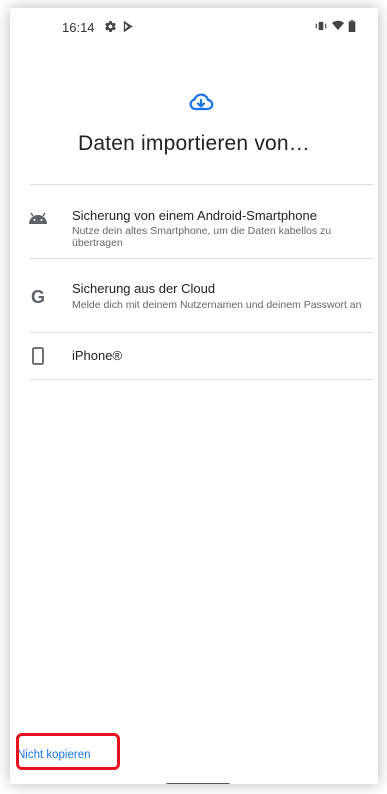  I want to click on cloud-download-icon, so click(201, 103).